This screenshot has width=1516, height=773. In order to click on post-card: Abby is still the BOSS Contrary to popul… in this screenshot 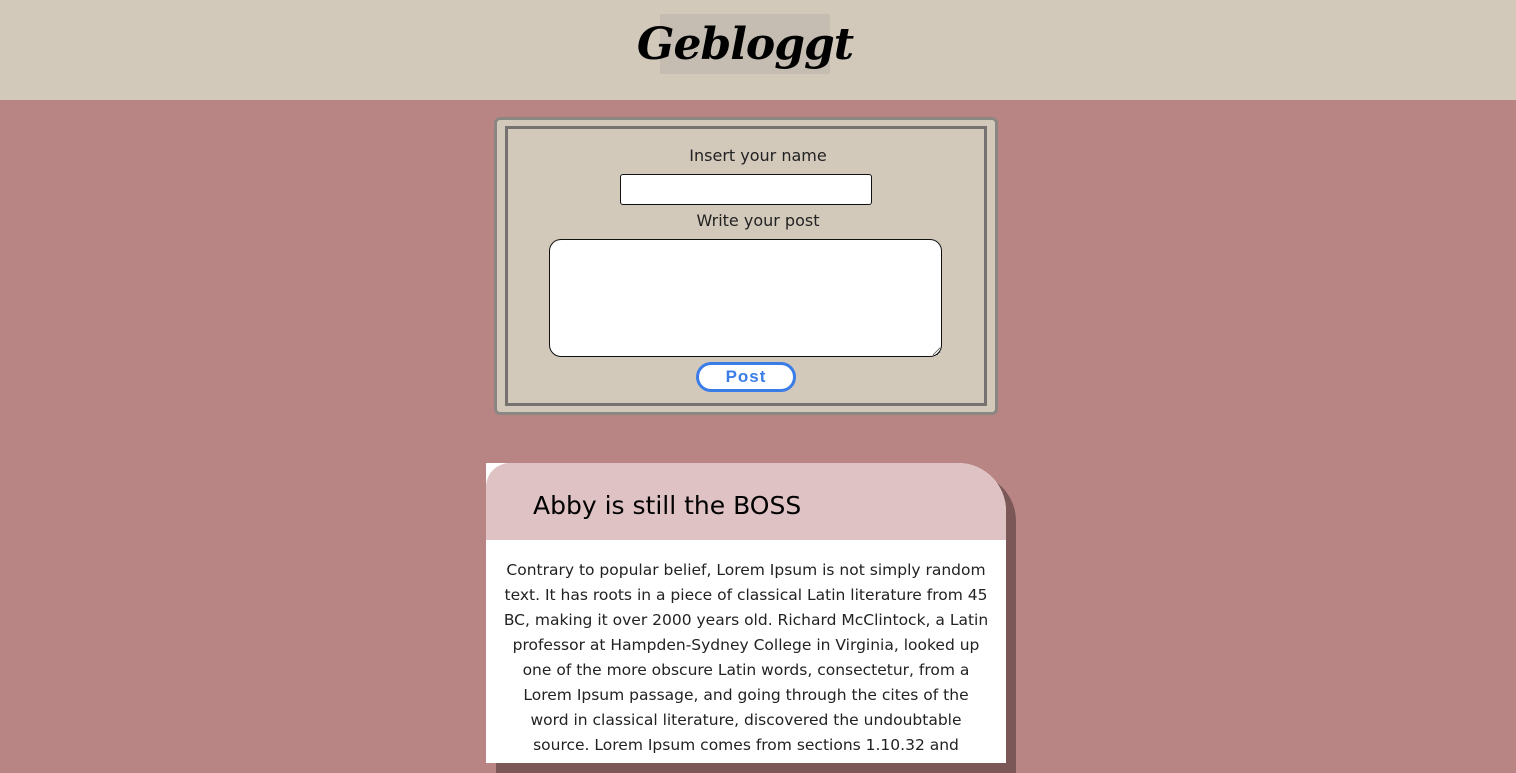, I will do `click(746, 613)`.